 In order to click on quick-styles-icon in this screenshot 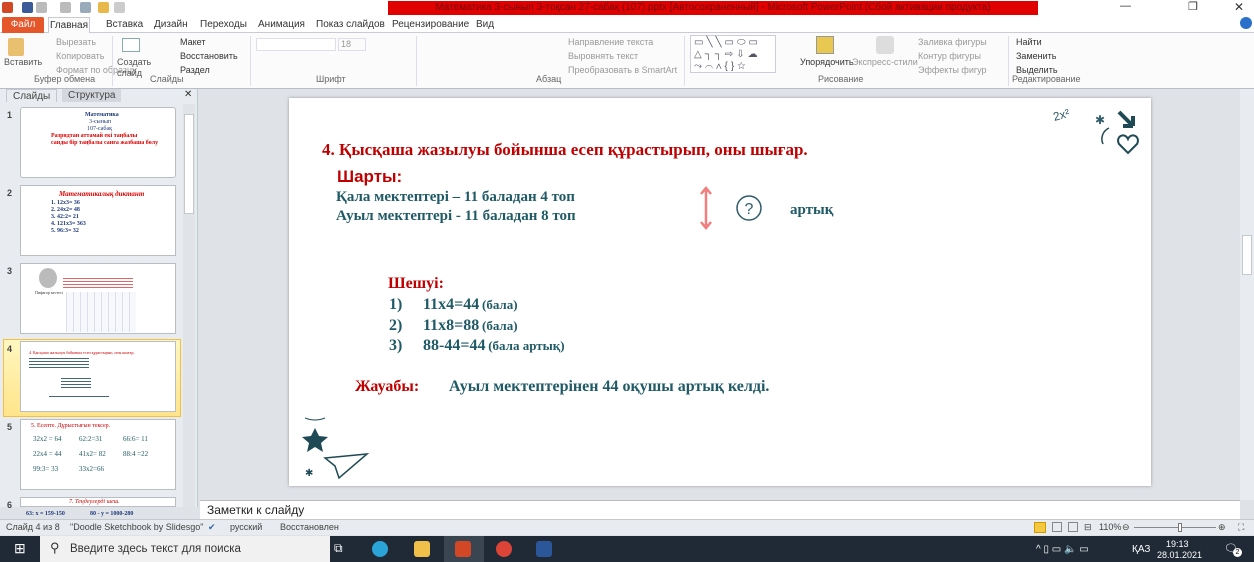, I will do `click(885, 45)`.